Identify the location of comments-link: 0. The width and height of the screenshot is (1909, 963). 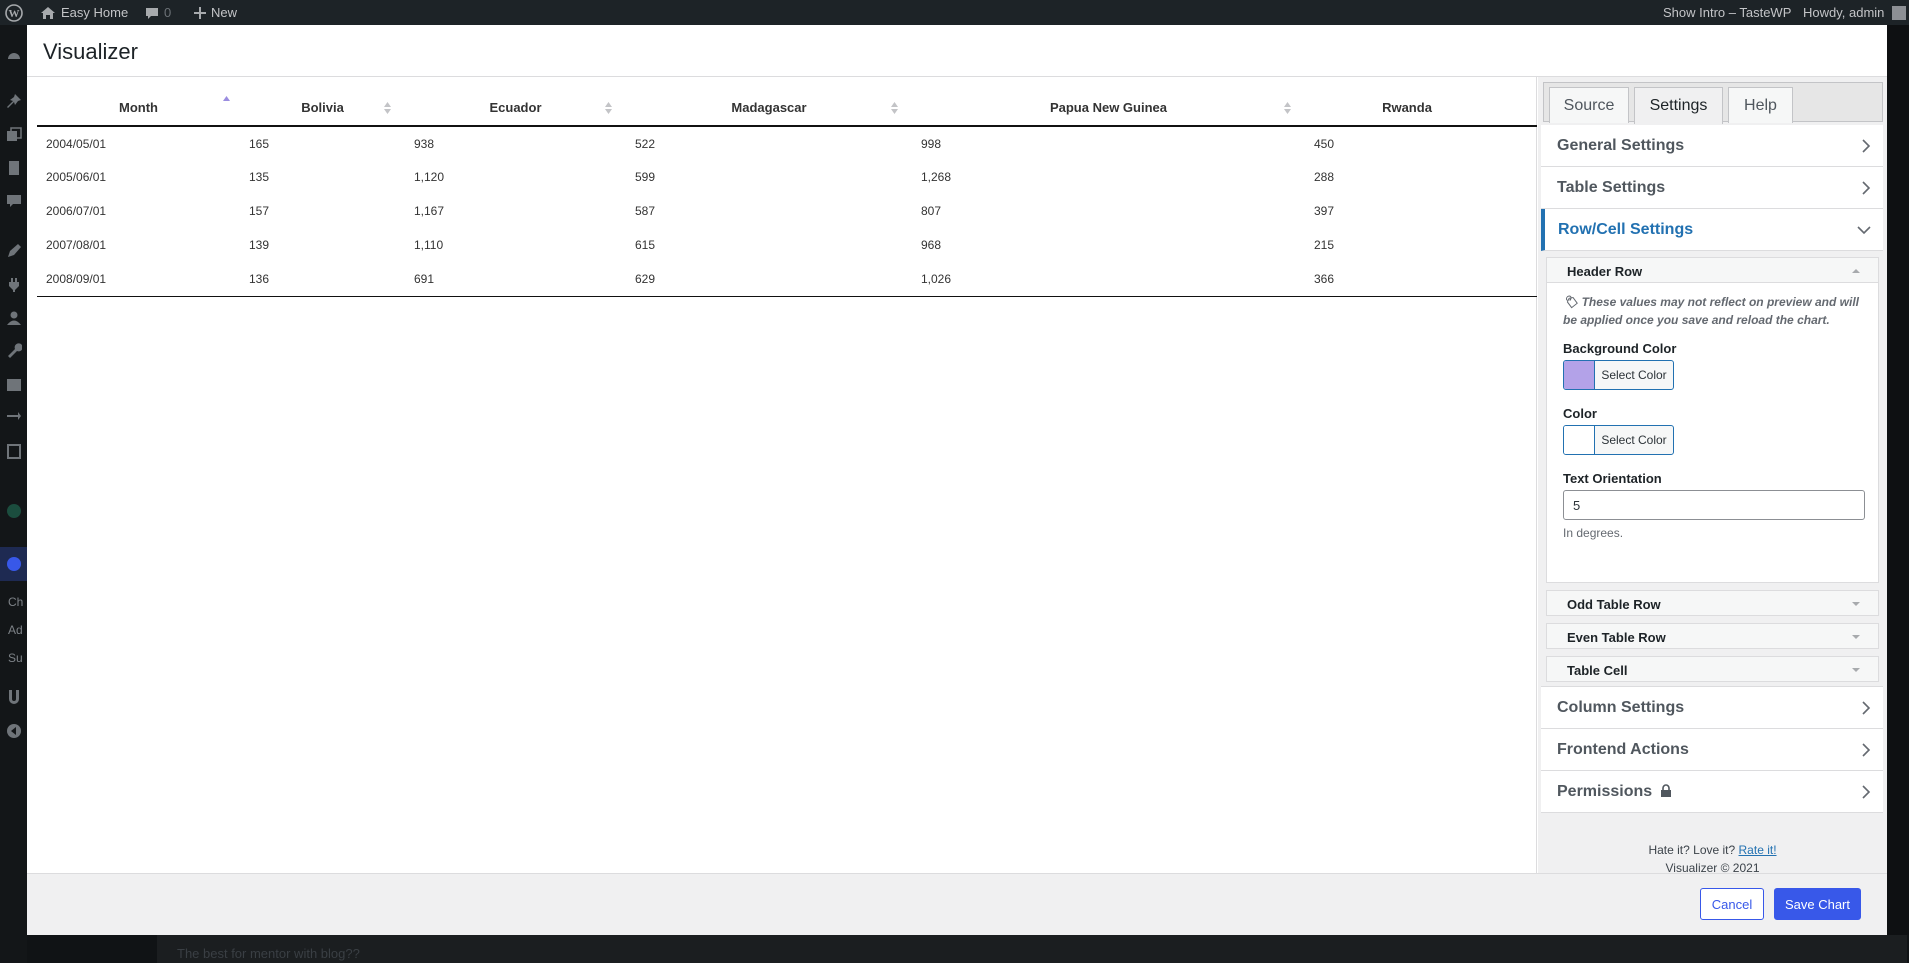
(158, 12).